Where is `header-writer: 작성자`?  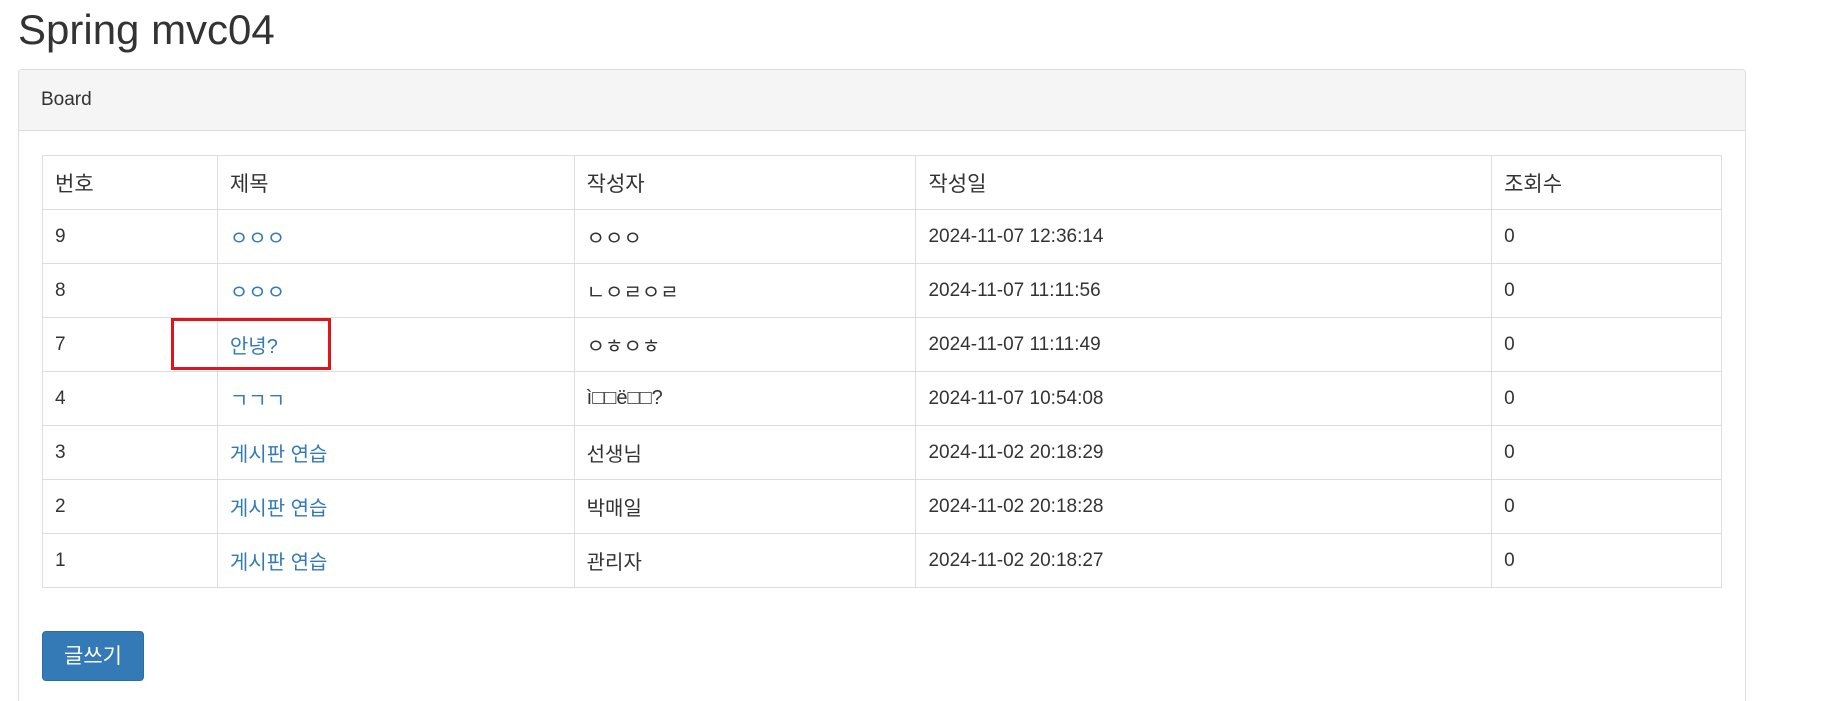 header-writer: 작성자 is located at coordinates (745, 182).